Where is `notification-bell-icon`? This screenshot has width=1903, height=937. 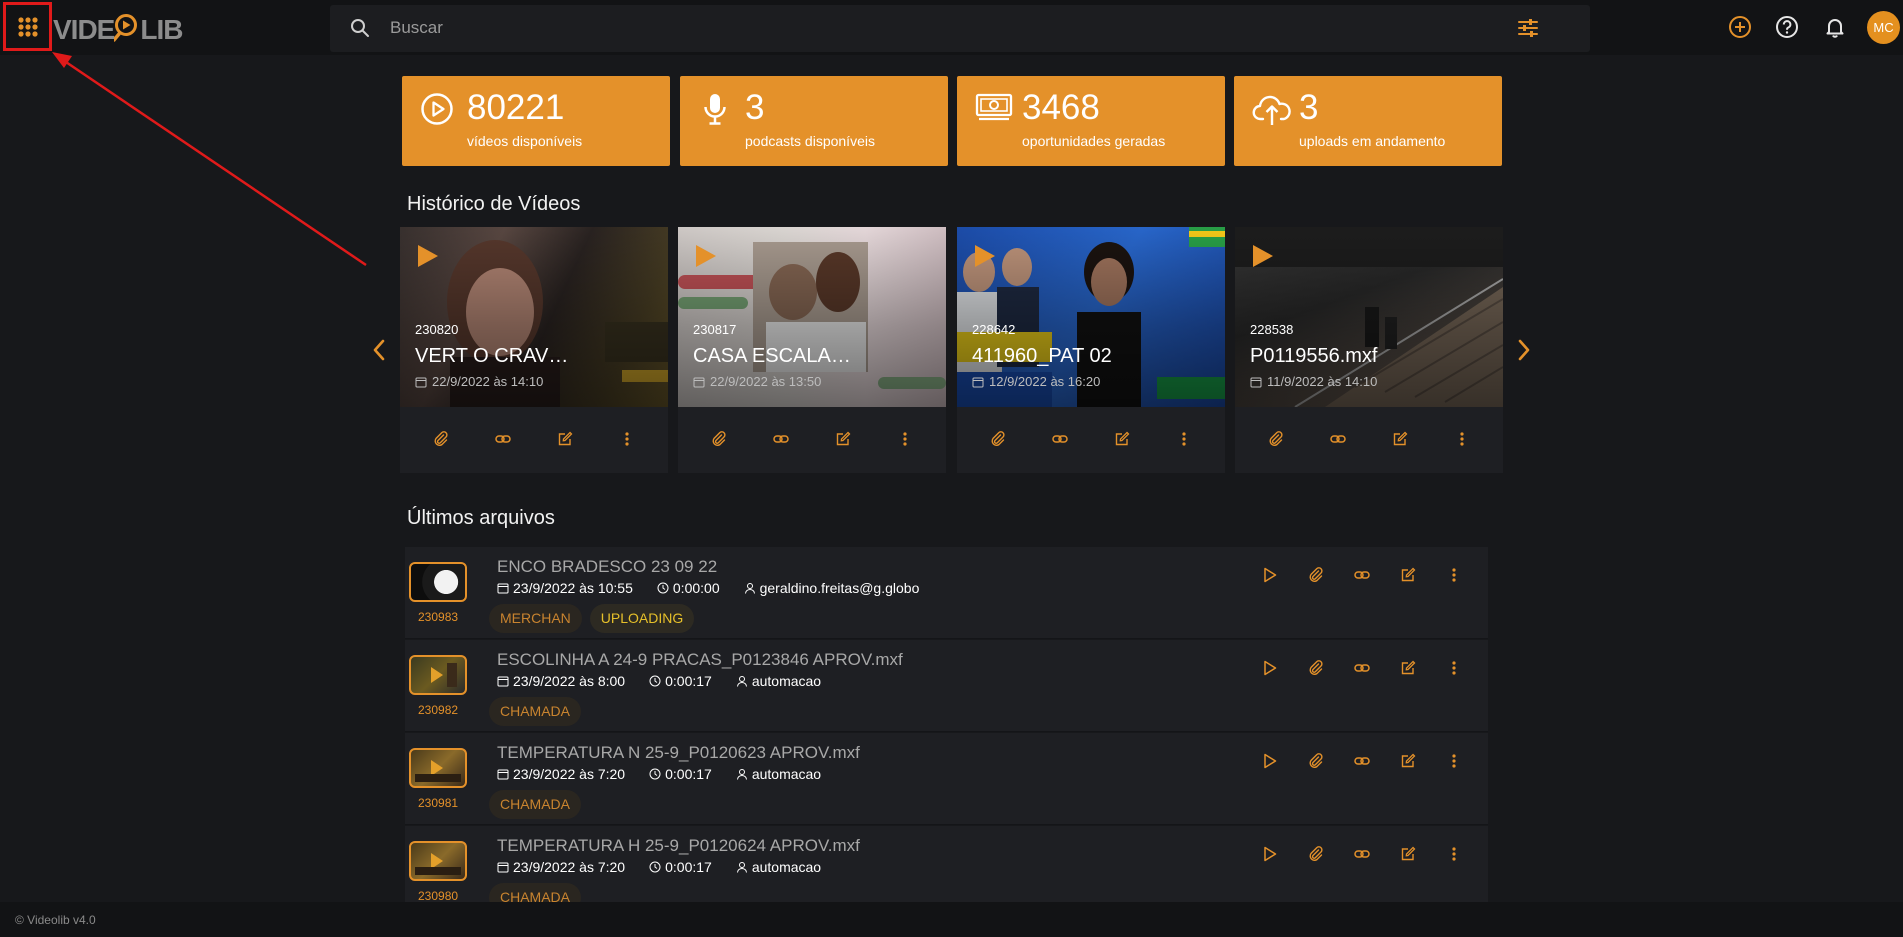 notification-bell-icon is located at coordinates (1835, 27).